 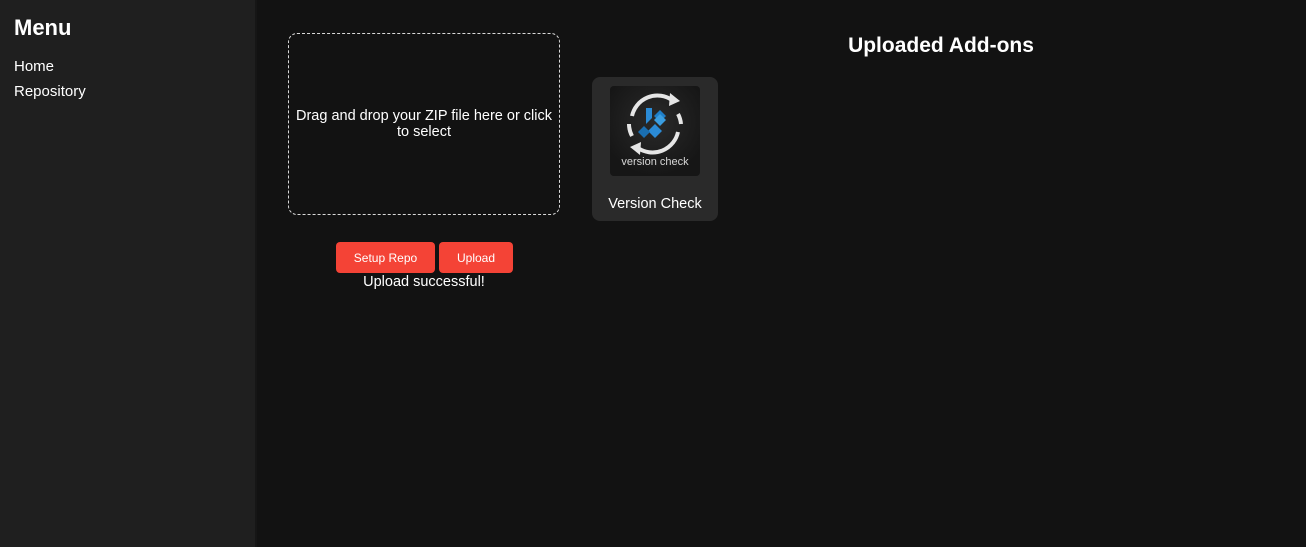 What do you see at coordinates (50, 92) in the screenshot?
I see `sidebar-item-repository: Repository` at bounding box center [50, 92].